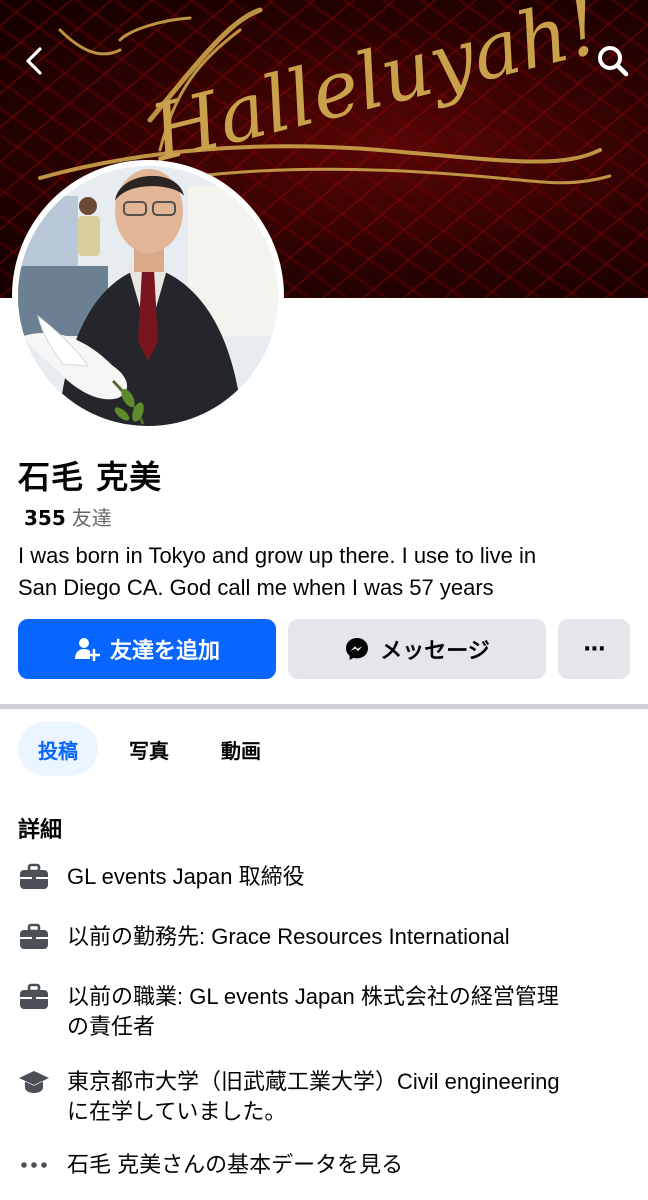 This screenshot has height=1200, width=648. Describe the element at coordinates (324, 706) in the screenshot. I see `section-divider` at that location.